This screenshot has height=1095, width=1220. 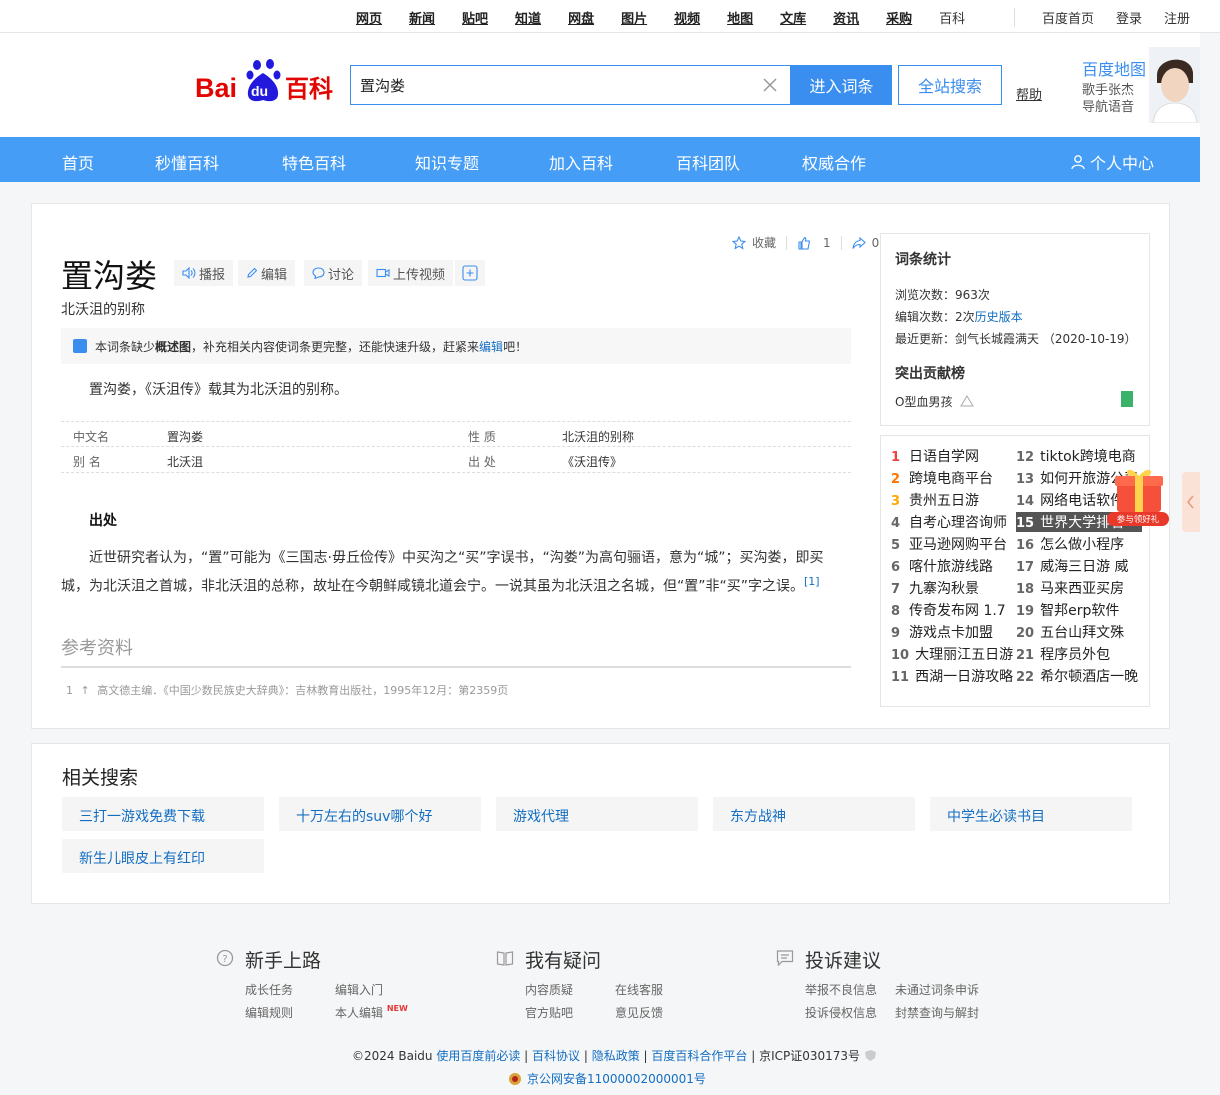 I want to click on related-item: 十万左右的suv哪个好, so click(x=380, y=814).